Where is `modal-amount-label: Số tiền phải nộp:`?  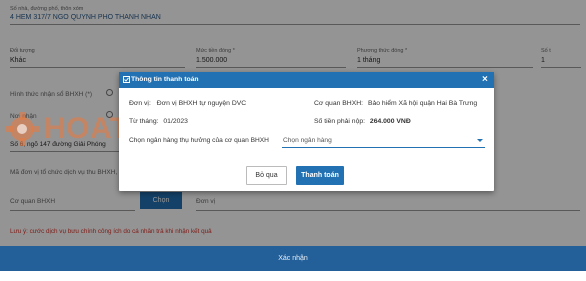 modal-amount-label: Số tiền phải nộp: is located at coordinates (340, 121).